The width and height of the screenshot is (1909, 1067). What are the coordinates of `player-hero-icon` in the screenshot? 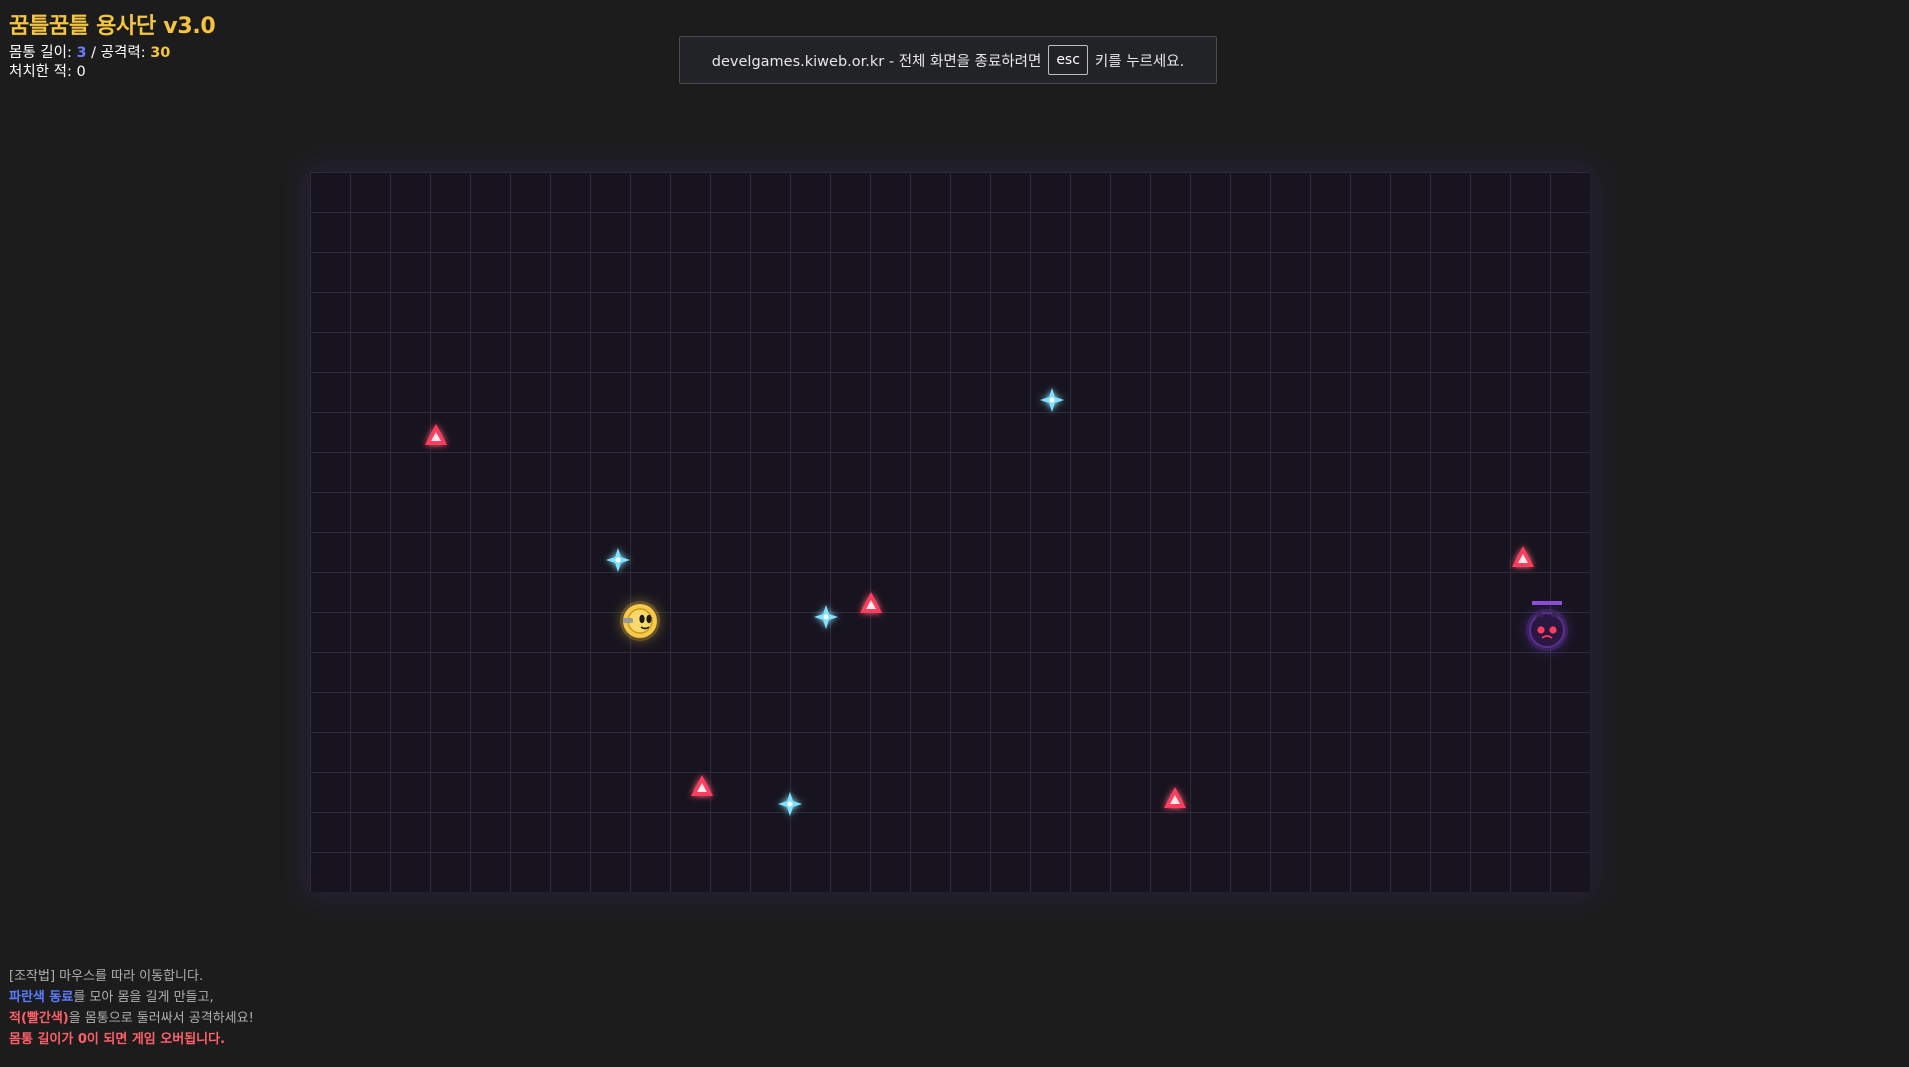 It's located at (640, 621).